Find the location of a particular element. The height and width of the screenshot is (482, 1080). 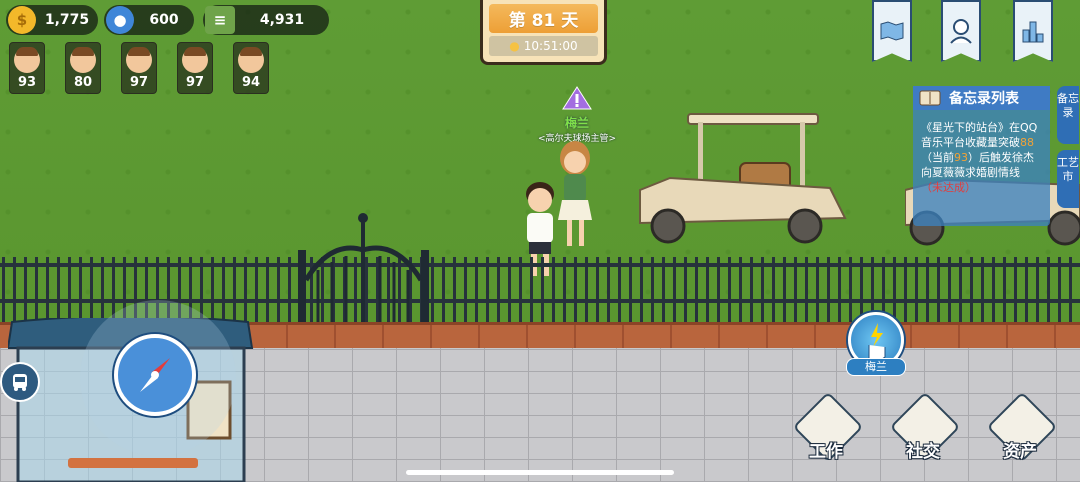

profile-icon is located at coordinates (961, 31).